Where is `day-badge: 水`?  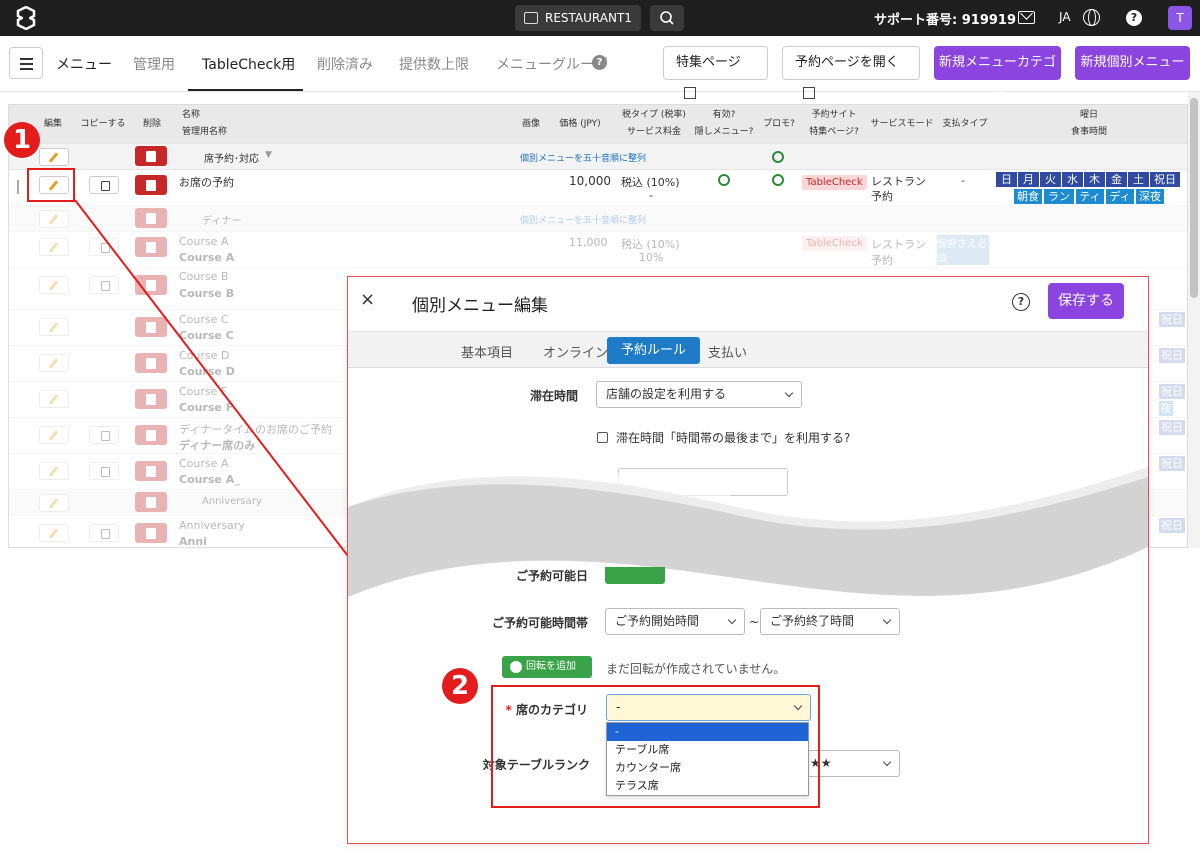 day-badge: 水 is located at coordinates (1072, 179).